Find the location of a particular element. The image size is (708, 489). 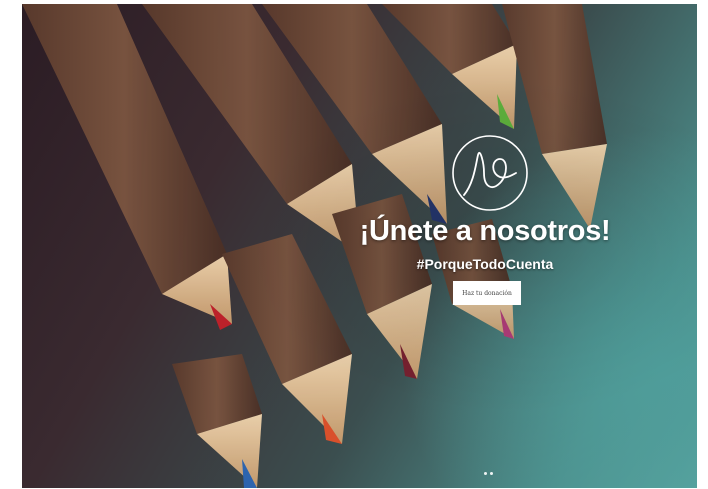

hero-headline: ¡Únete a nosotros! is located at coordinates (485, 231).